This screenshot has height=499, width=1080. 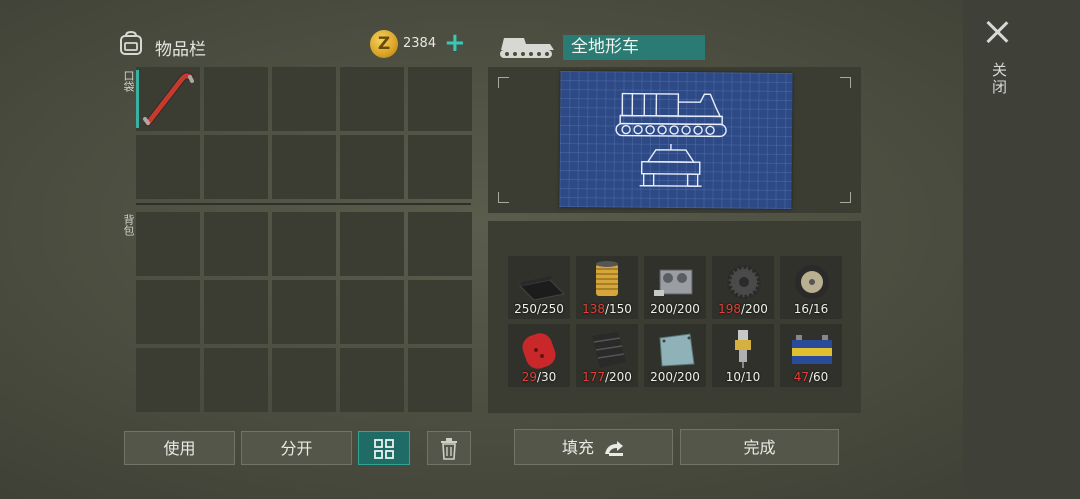 I want to click on gear-icon, so click(x=744, y=282).